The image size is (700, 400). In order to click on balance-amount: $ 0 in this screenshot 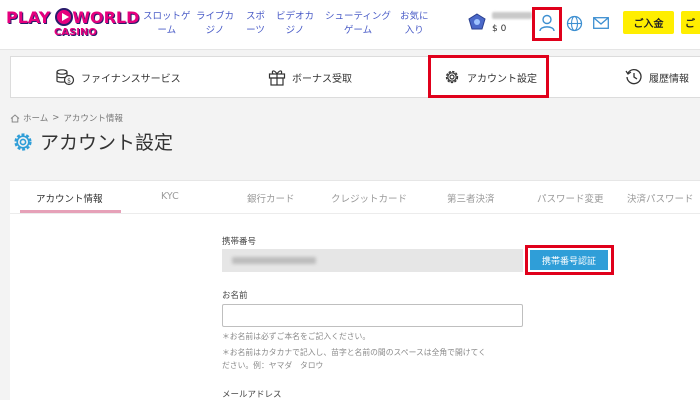, I will do `click(499, 29)`.